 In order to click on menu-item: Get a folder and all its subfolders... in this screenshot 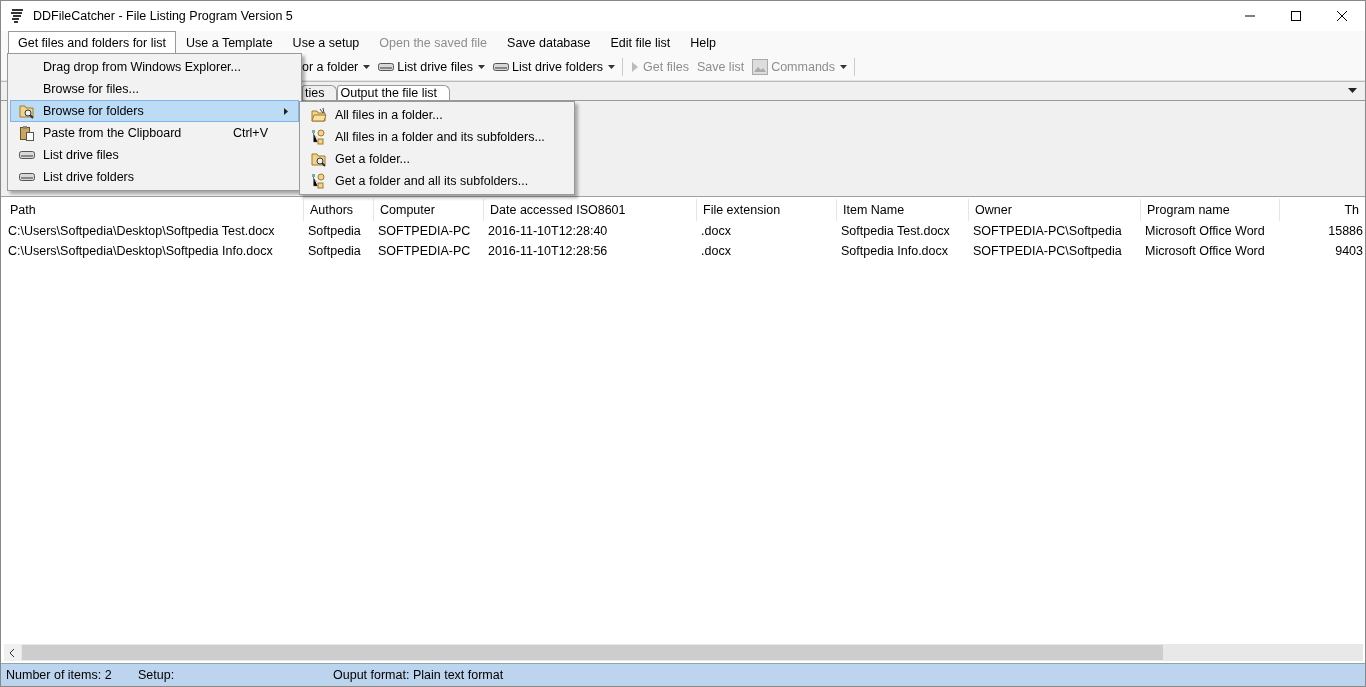, I will do `click(437, 181)`.